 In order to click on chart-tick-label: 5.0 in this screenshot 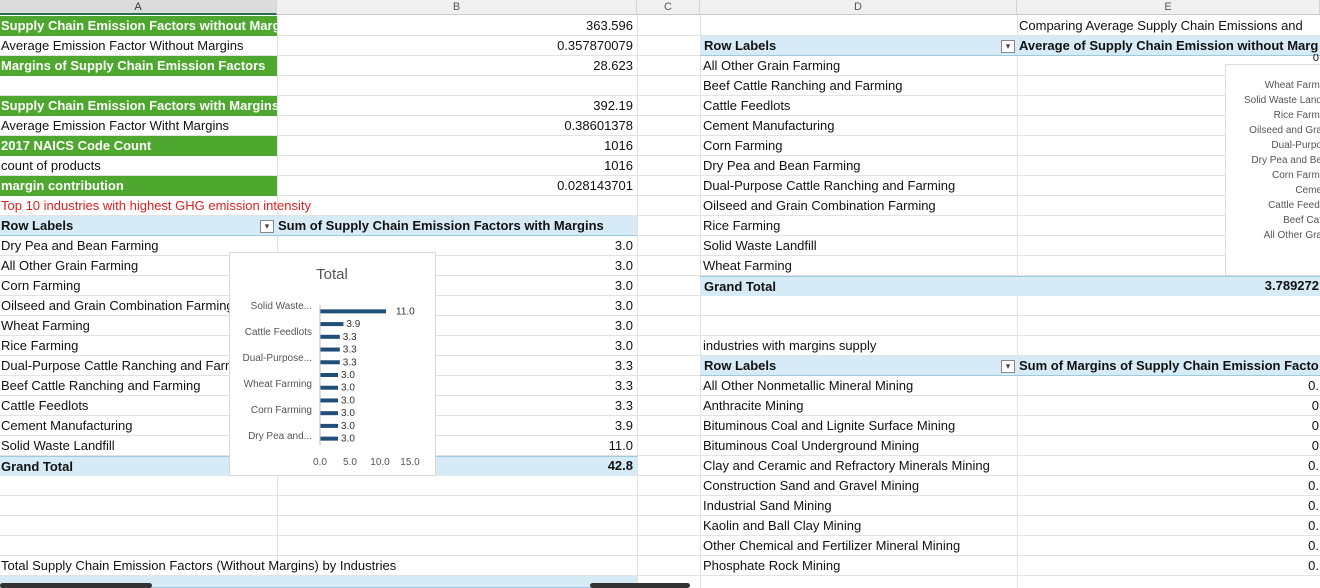, I will do `click(350, 462)`.